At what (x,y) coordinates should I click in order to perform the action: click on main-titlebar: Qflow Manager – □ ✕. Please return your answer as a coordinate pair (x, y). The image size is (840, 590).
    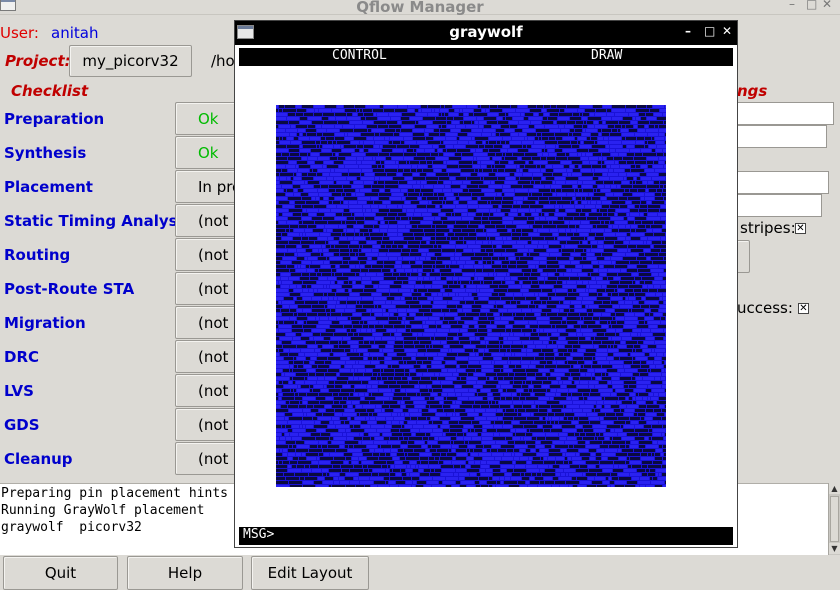
    Looking at the image, I should click on (420, 8).